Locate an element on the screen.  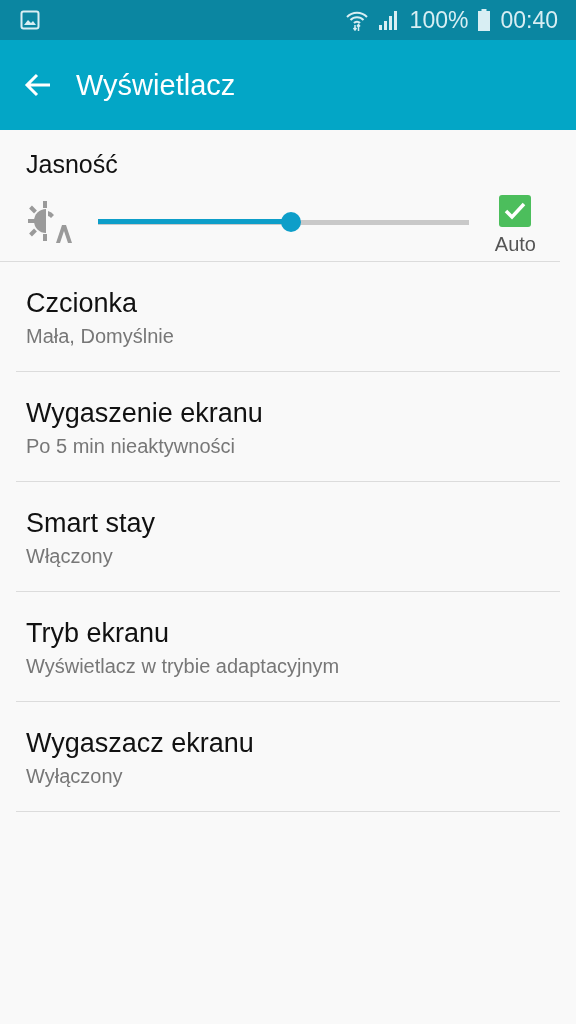
settings-item: Czcionka Mała, Domyślnie is located at coordinates (288, 317).